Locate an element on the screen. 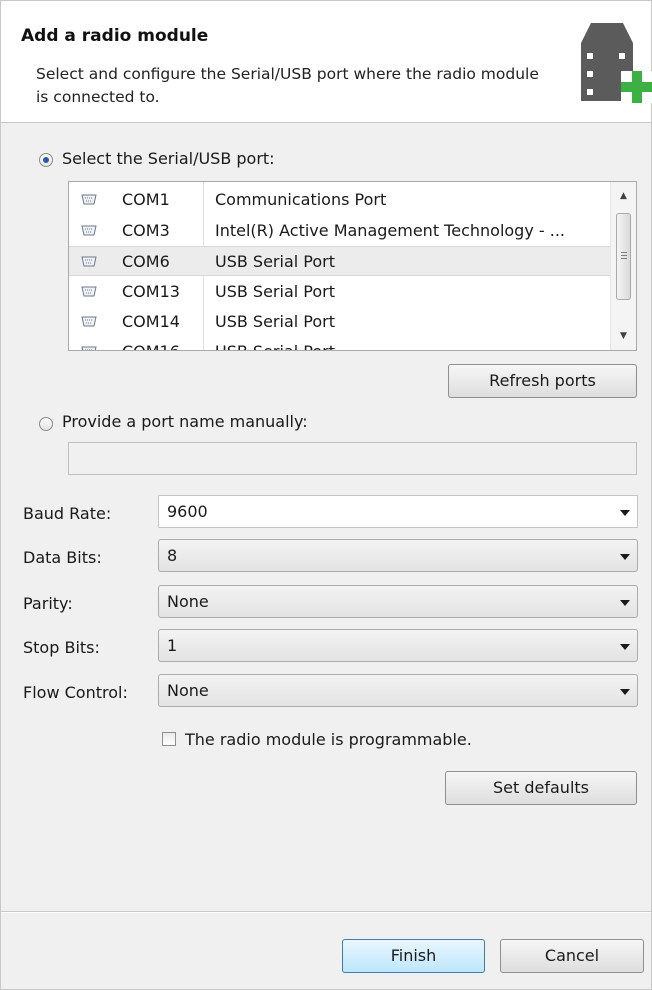 The height and width of the screenshot is (990, 652). scroll-down-arrow-icon: ▼ is located at coordinates (623, 336).